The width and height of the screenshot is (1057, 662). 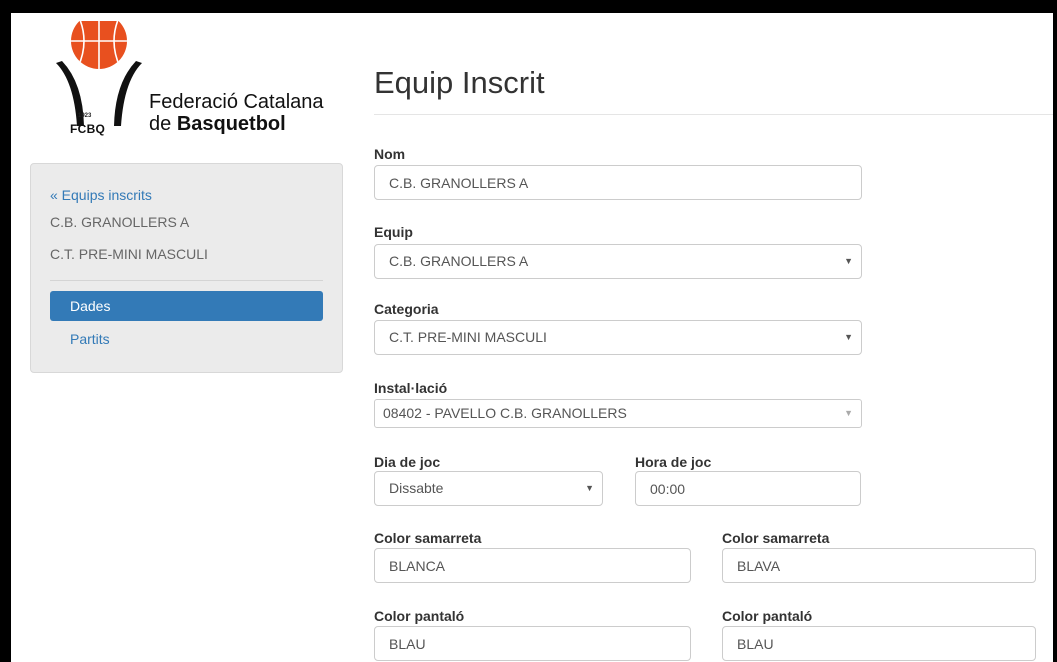 I want to click on hora-input, so click(x=748, y=488).